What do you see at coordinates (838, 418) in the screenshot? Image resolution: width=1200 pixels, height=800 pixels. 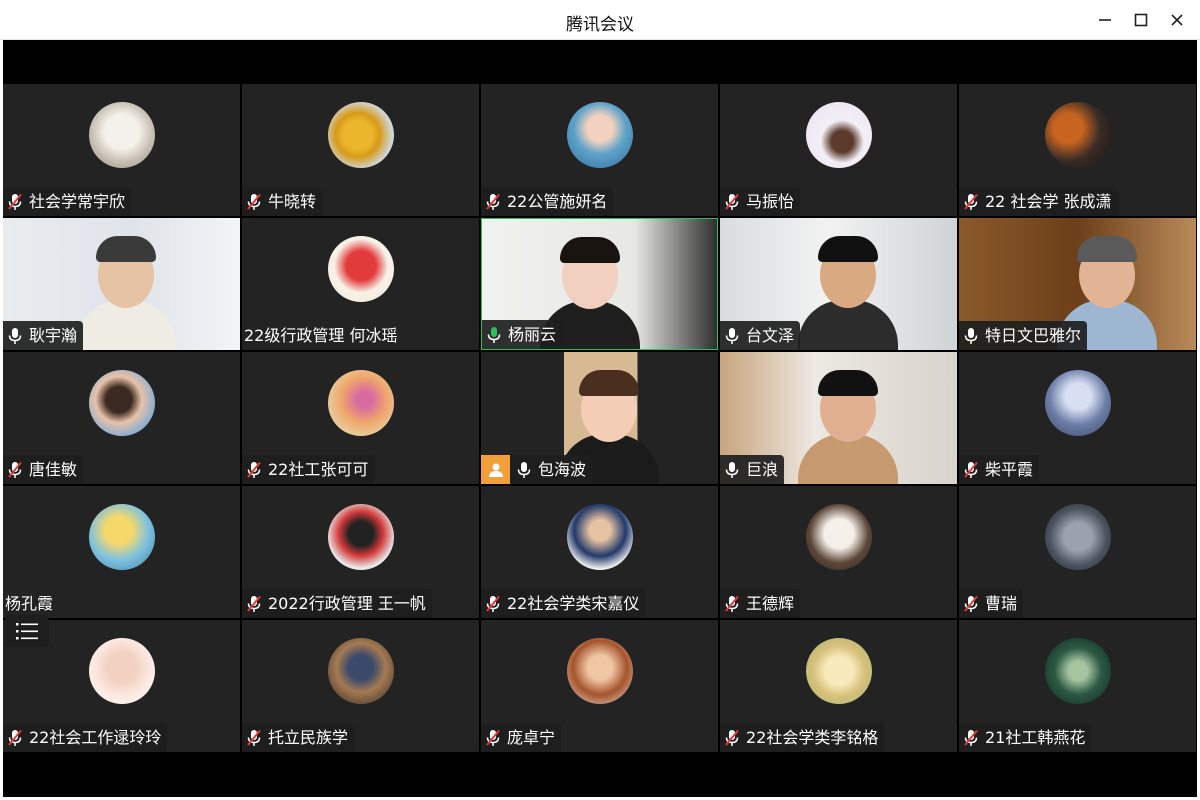 I see `participant-tile: 巨浪` at bounding box center [838, 418].